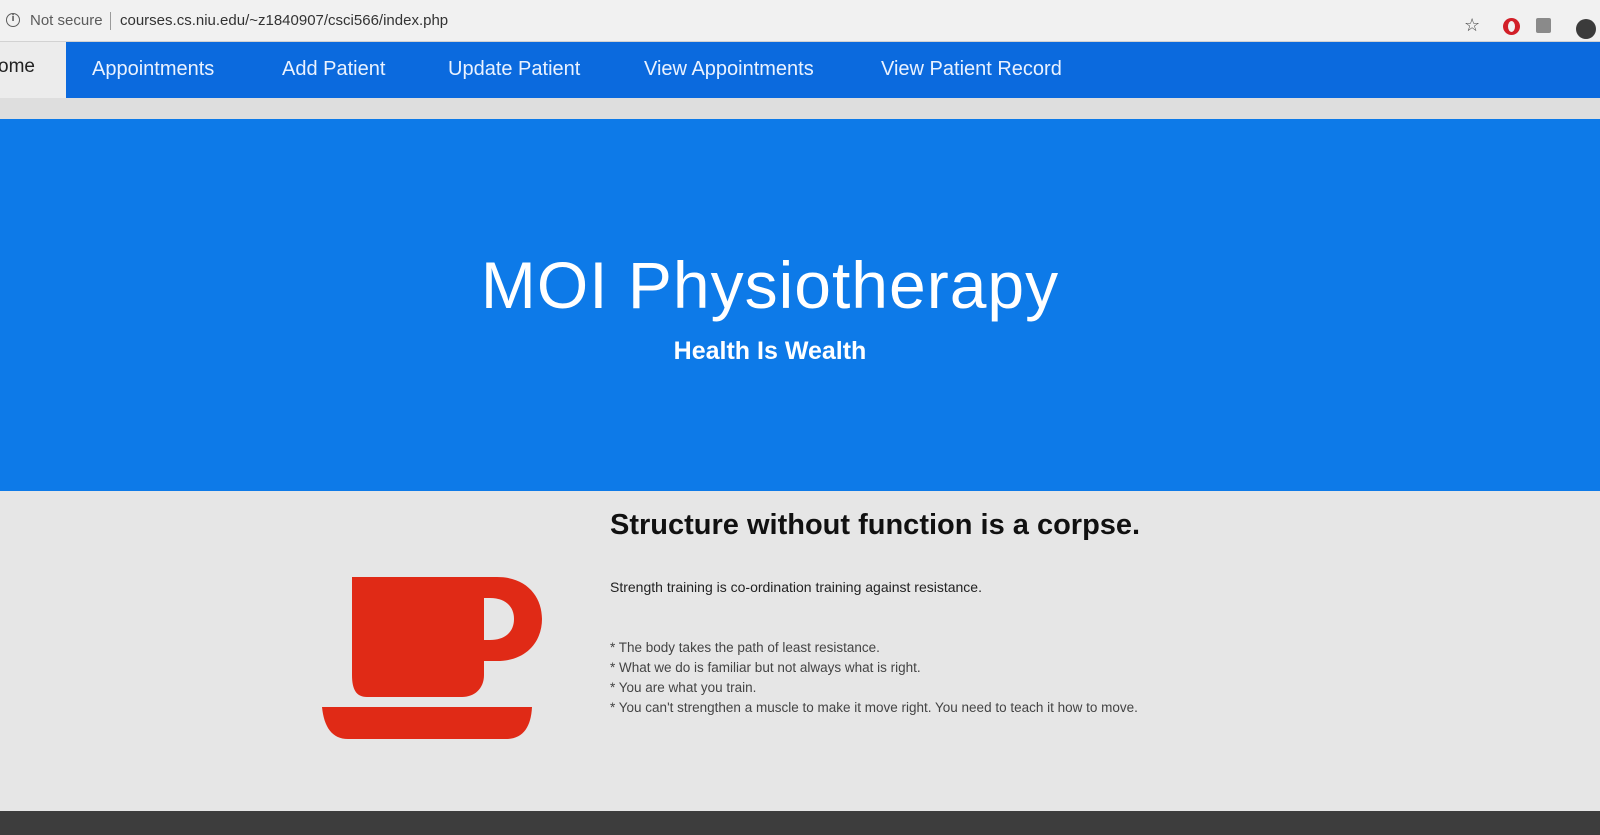 Image resolution: width=1600 pixels, height=835 pixels. I want to click on nav-item-appointments: Appointments, so click(153, 69).